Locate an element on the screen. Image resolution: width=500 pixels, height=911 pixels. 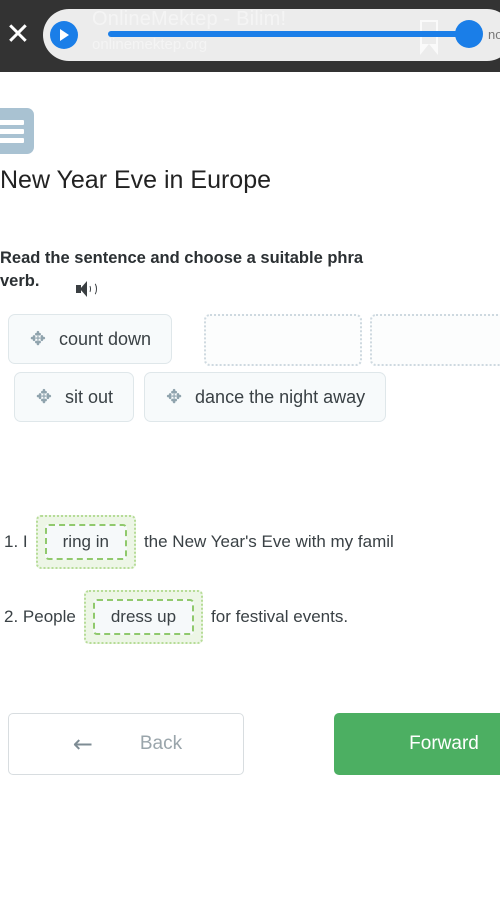
task-instruction-line2: verb. is located at coordinates (20, 281).